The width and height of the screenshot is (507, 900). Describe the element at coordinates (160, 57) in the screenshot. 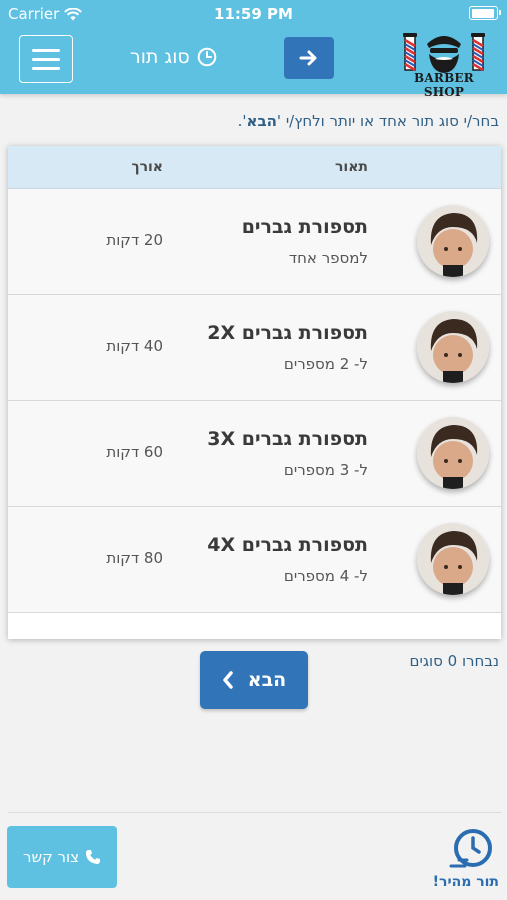

I see `page-title-label: סוג תור` at that location.